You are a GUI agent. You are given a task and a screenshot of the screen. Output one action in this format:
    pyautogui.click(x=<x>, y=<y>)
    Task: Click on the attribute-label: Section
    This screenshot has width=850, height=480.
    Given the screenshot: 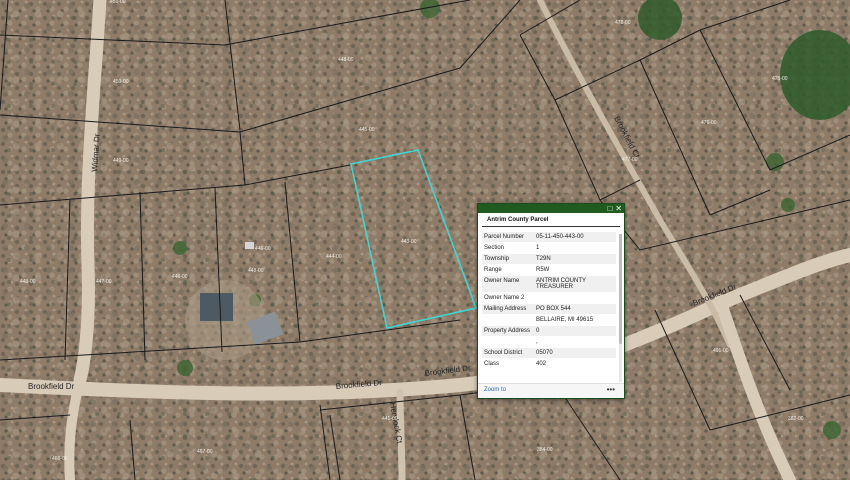 What is the action you would take?
    pyautogui.click(x=508, y=248)
    